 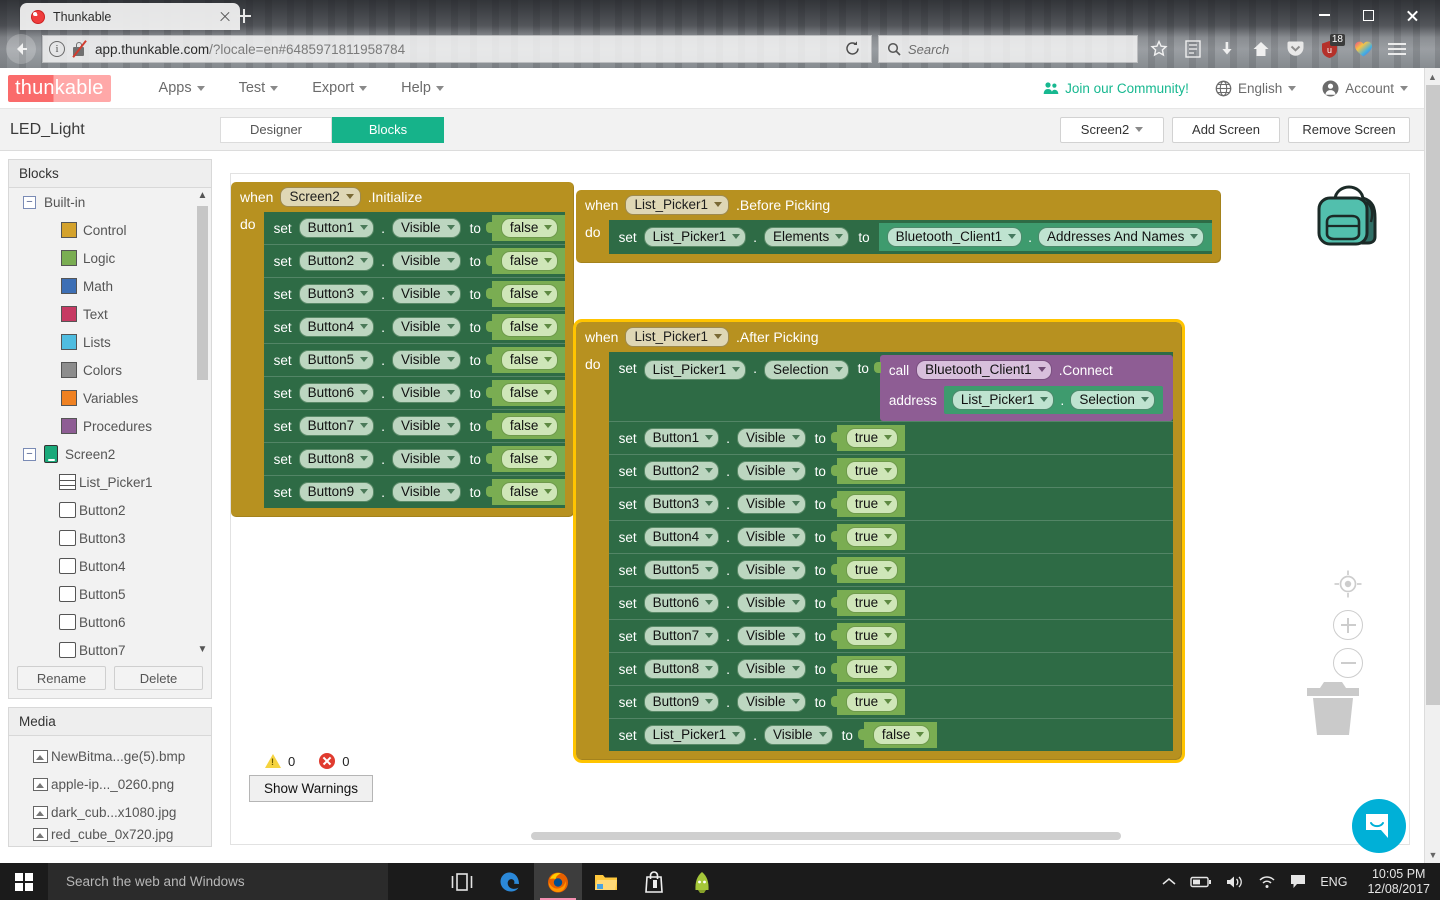 I want to click on collapse-icon: −, so click(x=29, y=454).